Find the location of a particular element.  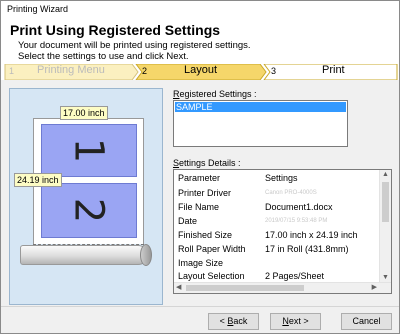

row-parameter: Date is located at coordinates (188, 221).